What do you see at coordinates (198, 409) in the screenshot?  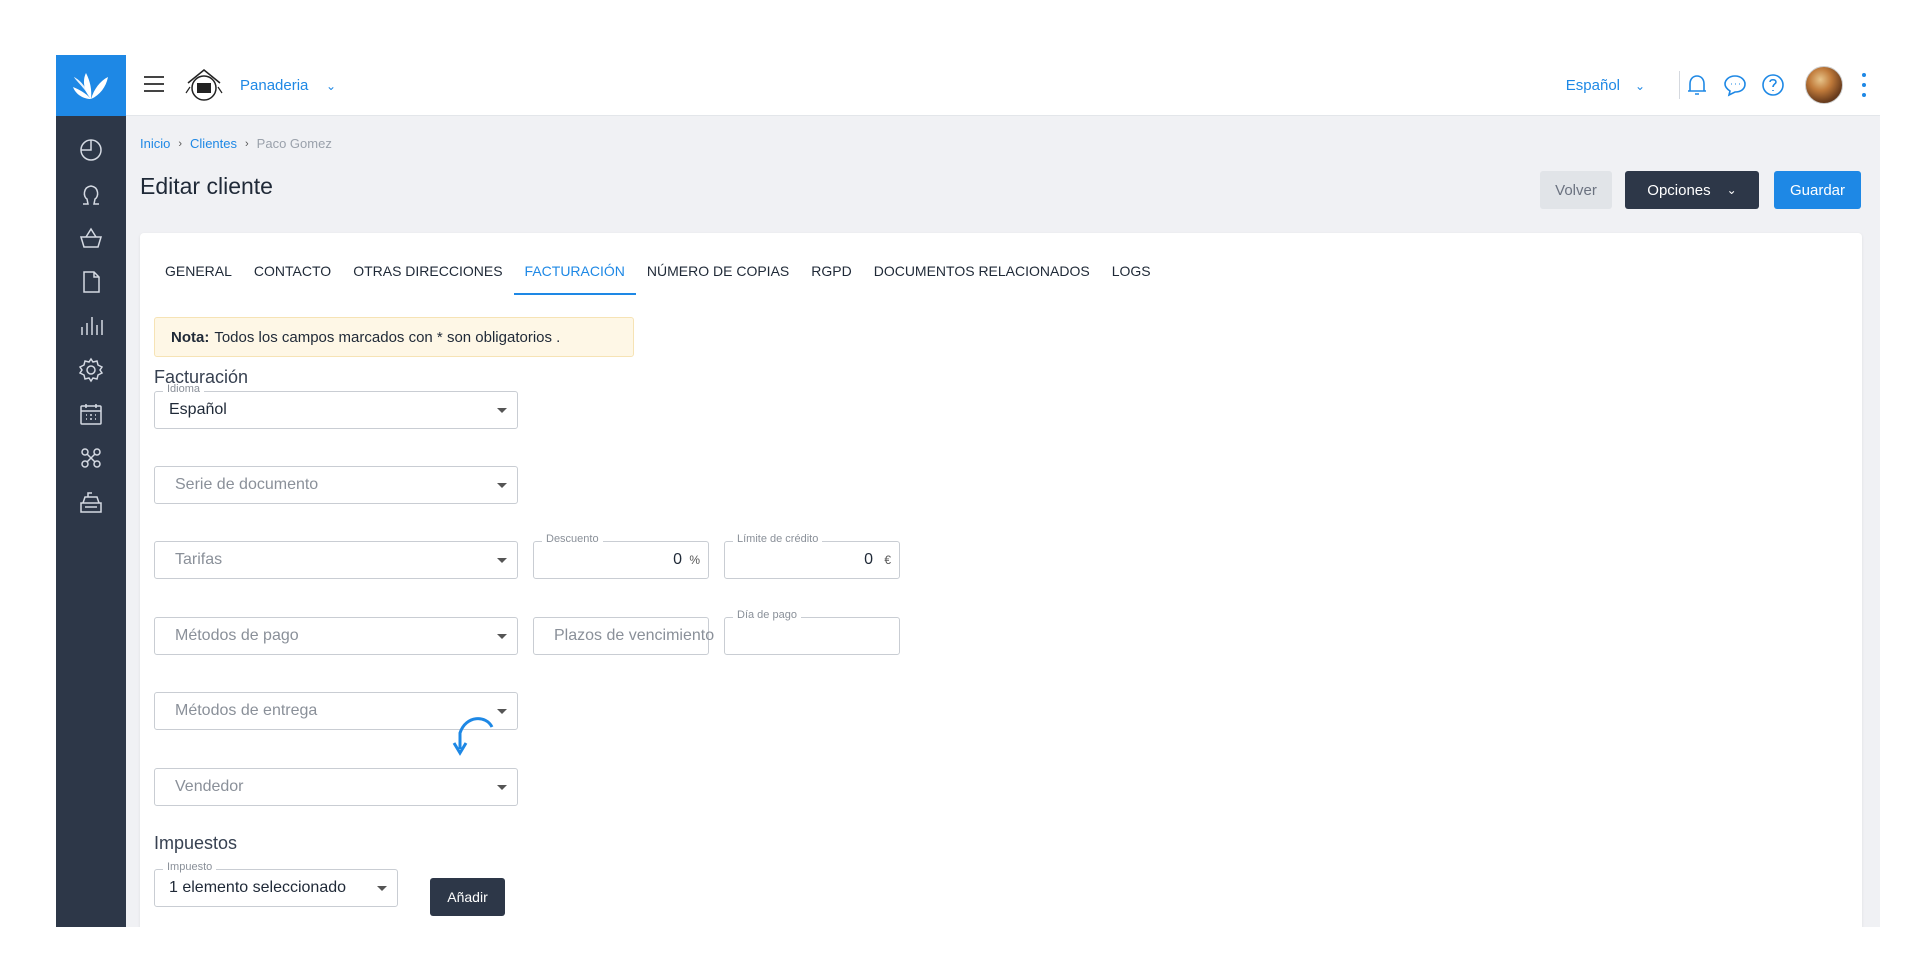 I see `idioma-value: Español` at bounding box center [198, 409].